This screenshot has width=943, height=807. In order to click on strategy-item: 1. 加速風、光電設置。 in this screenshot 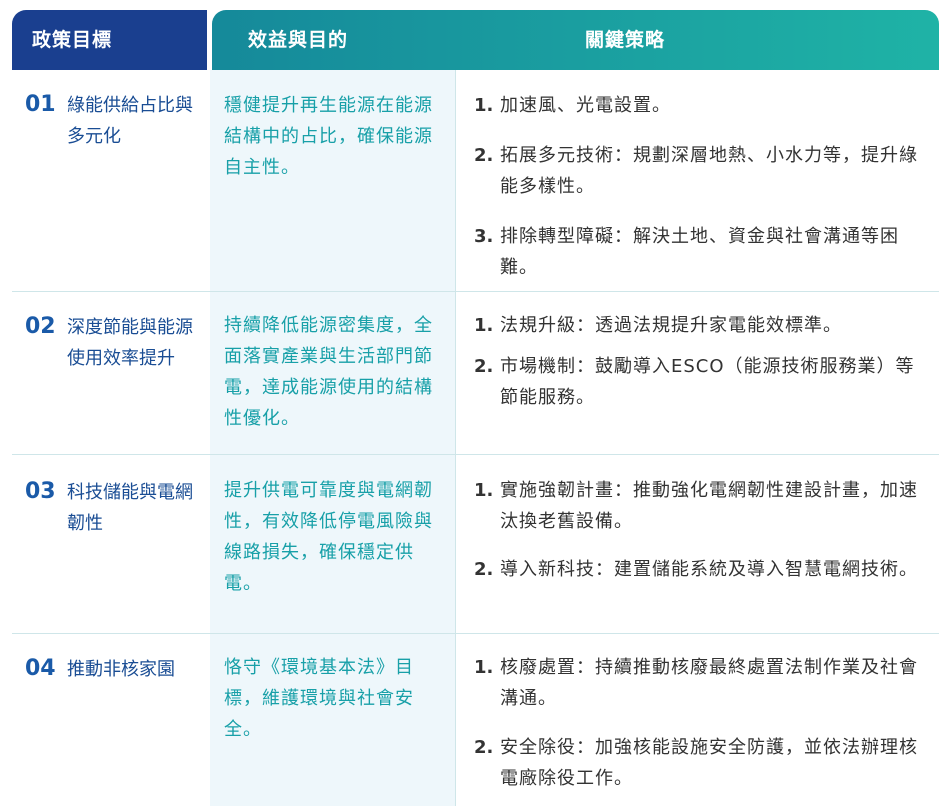, I will do `click(700, 105)`.